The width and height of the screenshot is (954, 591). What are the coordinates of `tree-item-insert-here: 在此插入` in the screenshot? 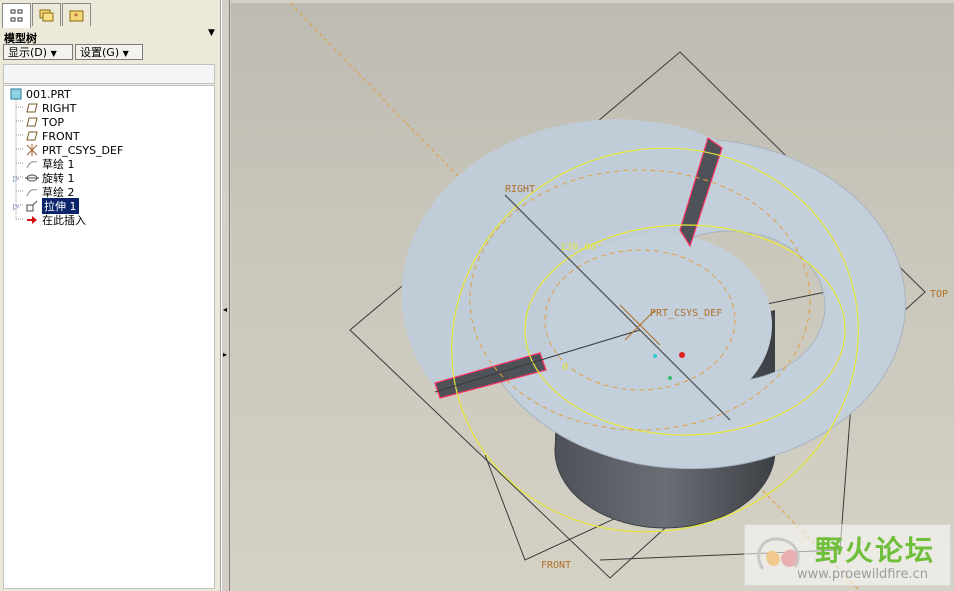 It's located at (55, 220).